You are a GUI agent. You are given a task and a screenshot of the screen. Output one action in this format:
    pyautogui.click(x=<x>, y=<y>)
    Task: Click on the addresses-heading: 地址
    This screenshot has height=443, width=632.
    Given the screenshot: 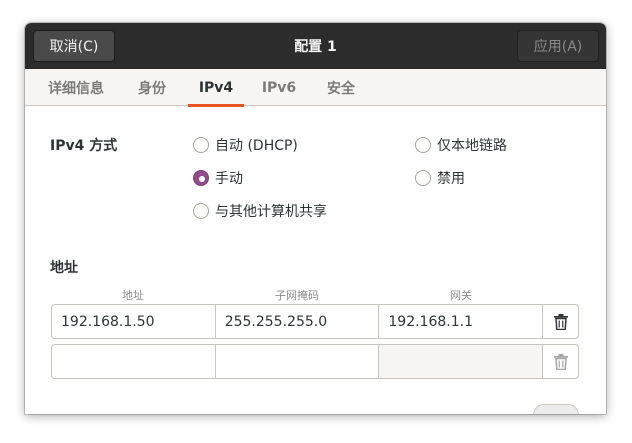 What is the action you would take?
    pyautogui.click(x=64, y=268)
    